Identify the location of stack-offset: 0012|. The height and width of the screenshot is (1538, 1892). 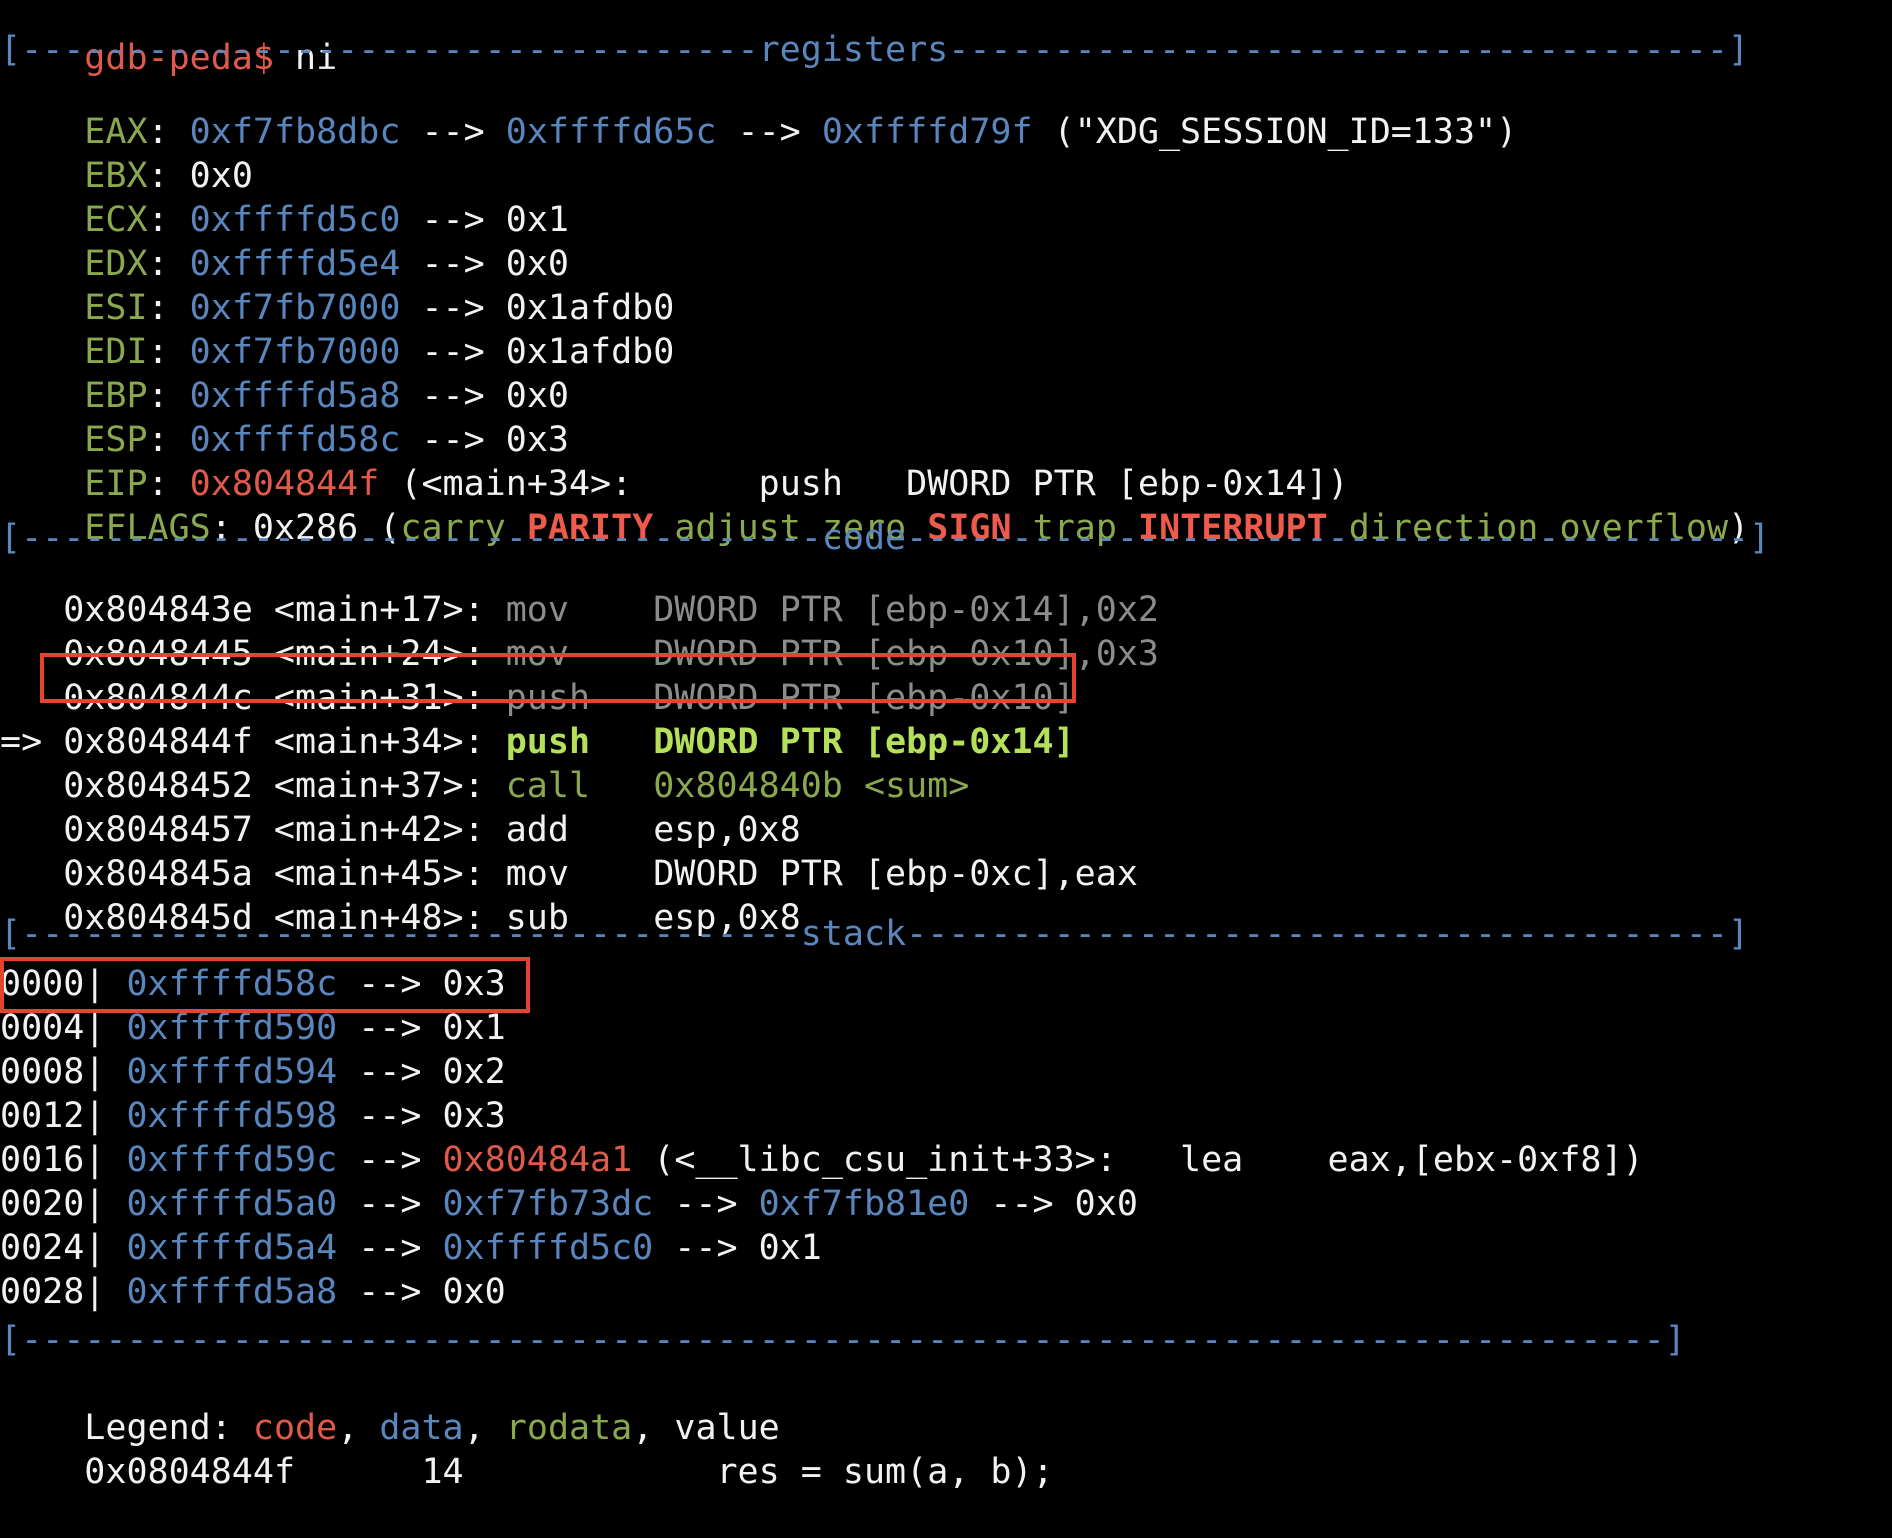
(53, 1116).